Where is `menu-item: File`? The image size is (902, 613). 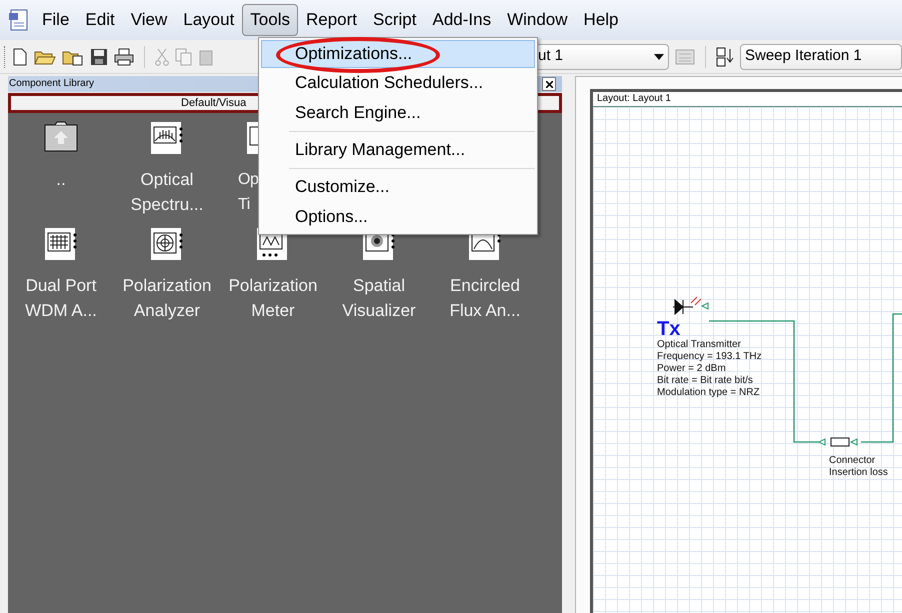 menu-item: File is located at coordinates (56, 20).